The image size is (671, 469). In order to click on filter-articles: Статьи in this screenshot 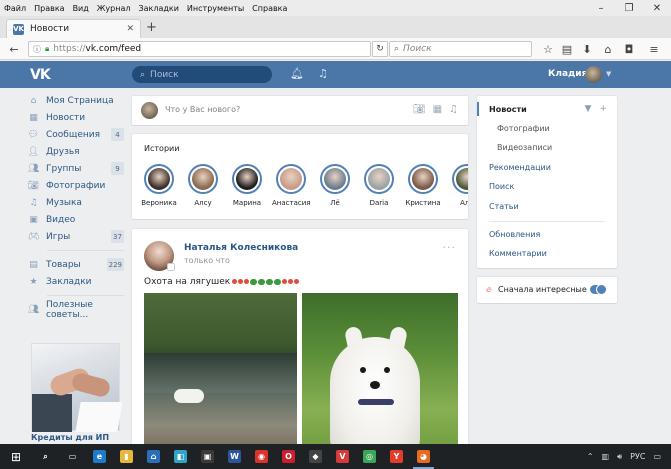, I will do `click(504, 206)`.